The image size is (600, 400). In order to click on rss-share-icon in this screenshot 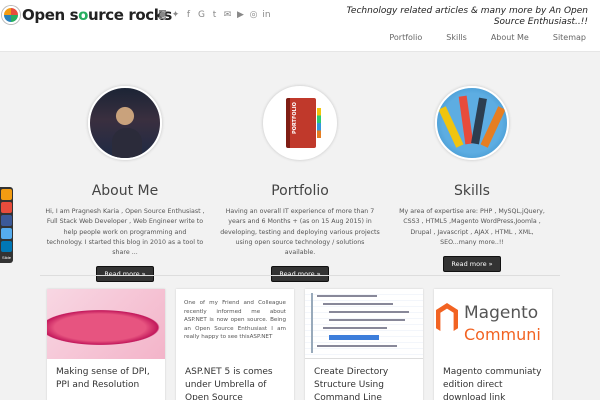, I will do `click(6, 194)`.